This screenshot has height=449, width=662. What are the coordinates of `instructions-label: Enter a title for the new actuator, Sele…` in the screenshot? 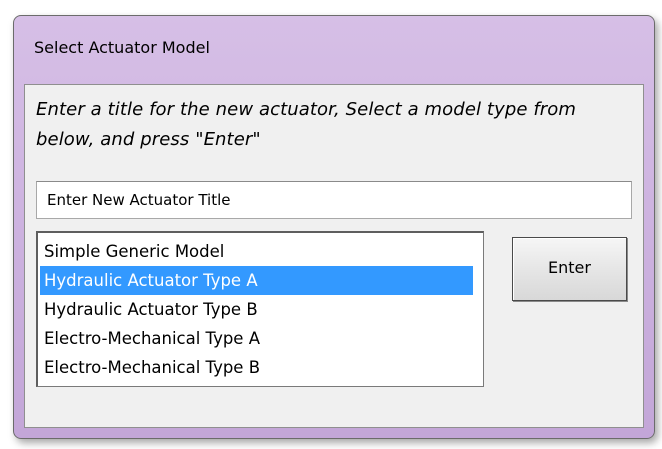 It's located at (306, 124).